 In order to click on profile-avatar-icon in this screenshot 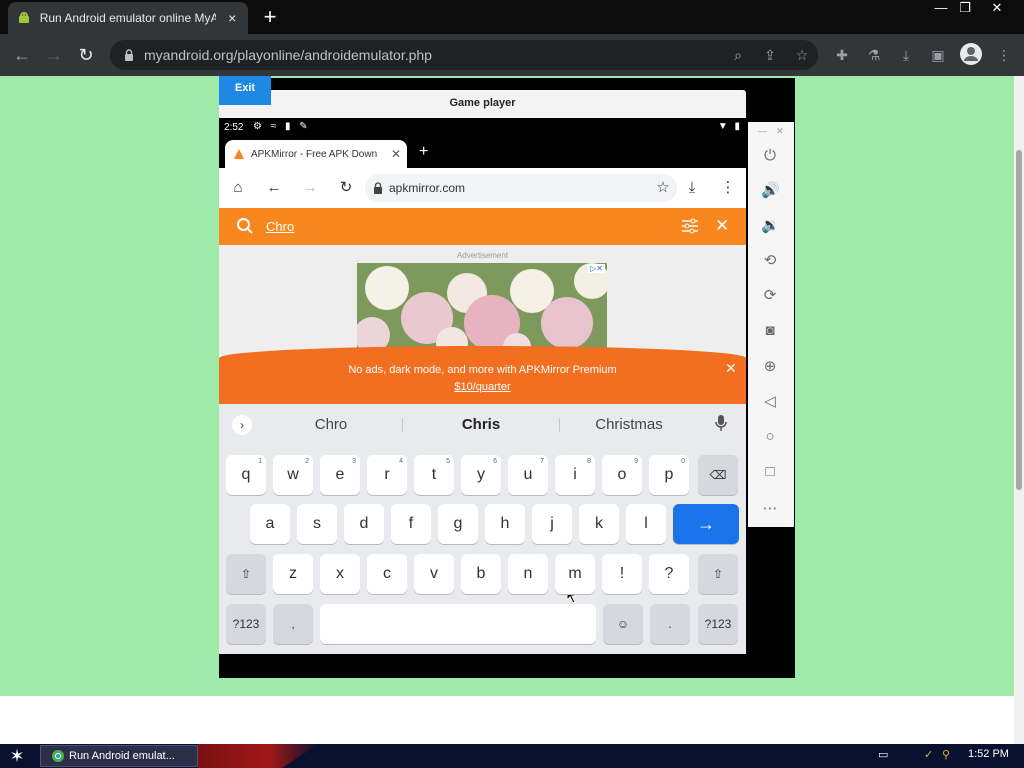, I will do `click(971, 54)`.